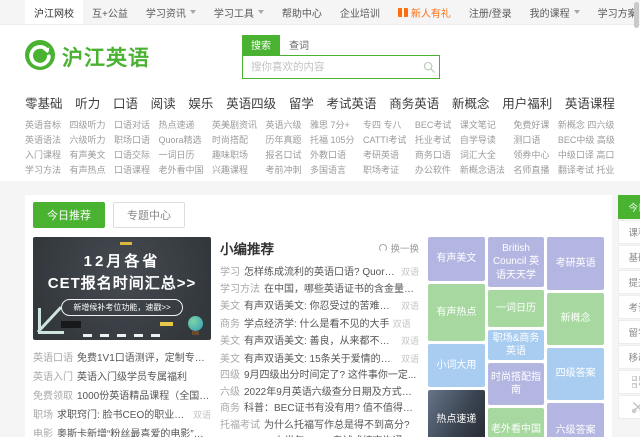 This screenshot has height=437, width=640. Describe the element at coordinates (516, 262) in the screenshot. I see `topic-tile: British Council 英语天天学` at that location.